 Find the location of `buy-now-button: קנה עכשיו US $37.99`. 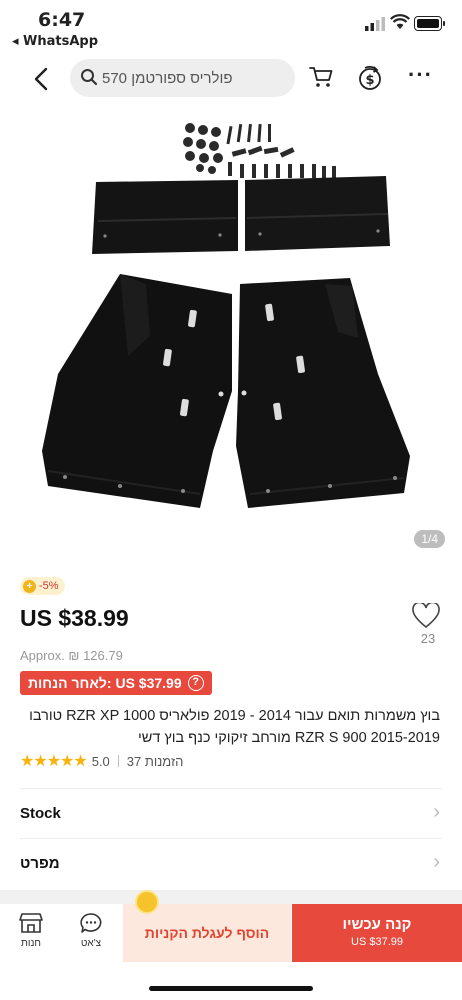

buy-now-button: קנה עכשיו US $37.99 is located at coordinates (377, 933).